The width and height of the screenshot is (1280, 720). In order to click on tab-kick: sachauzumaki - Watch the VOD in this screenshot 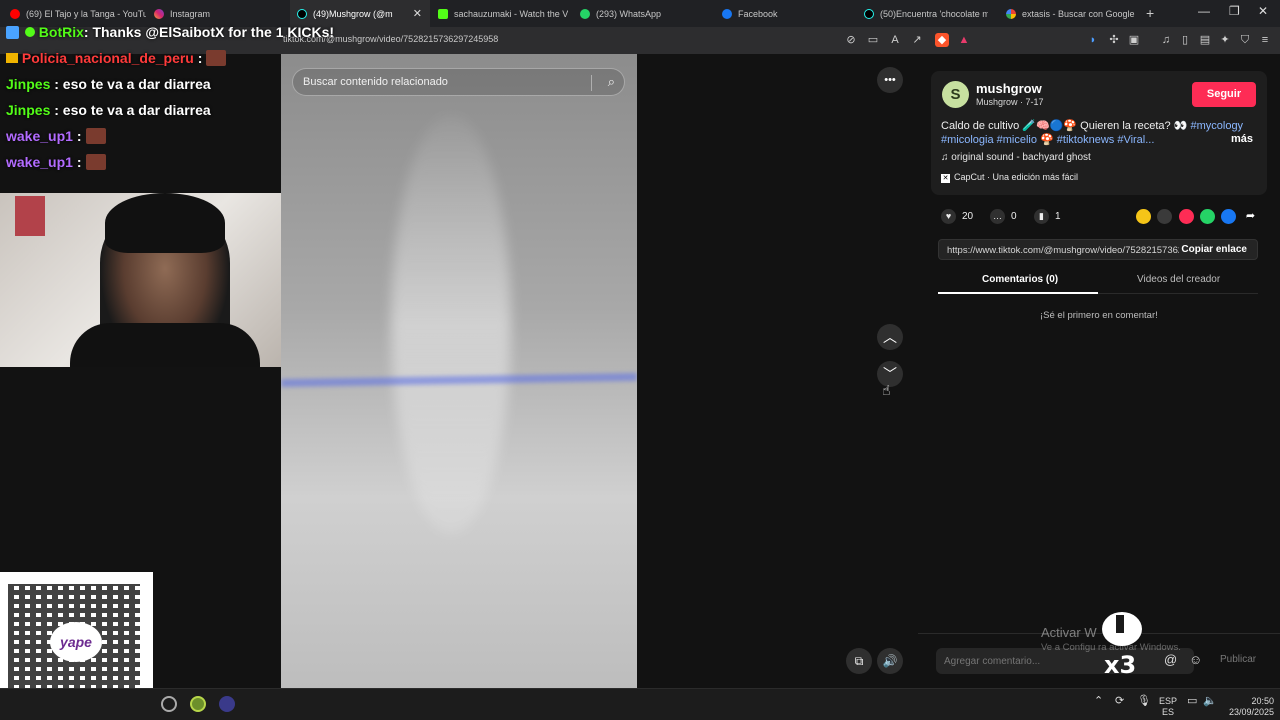, I will do `click(503, 13)`.